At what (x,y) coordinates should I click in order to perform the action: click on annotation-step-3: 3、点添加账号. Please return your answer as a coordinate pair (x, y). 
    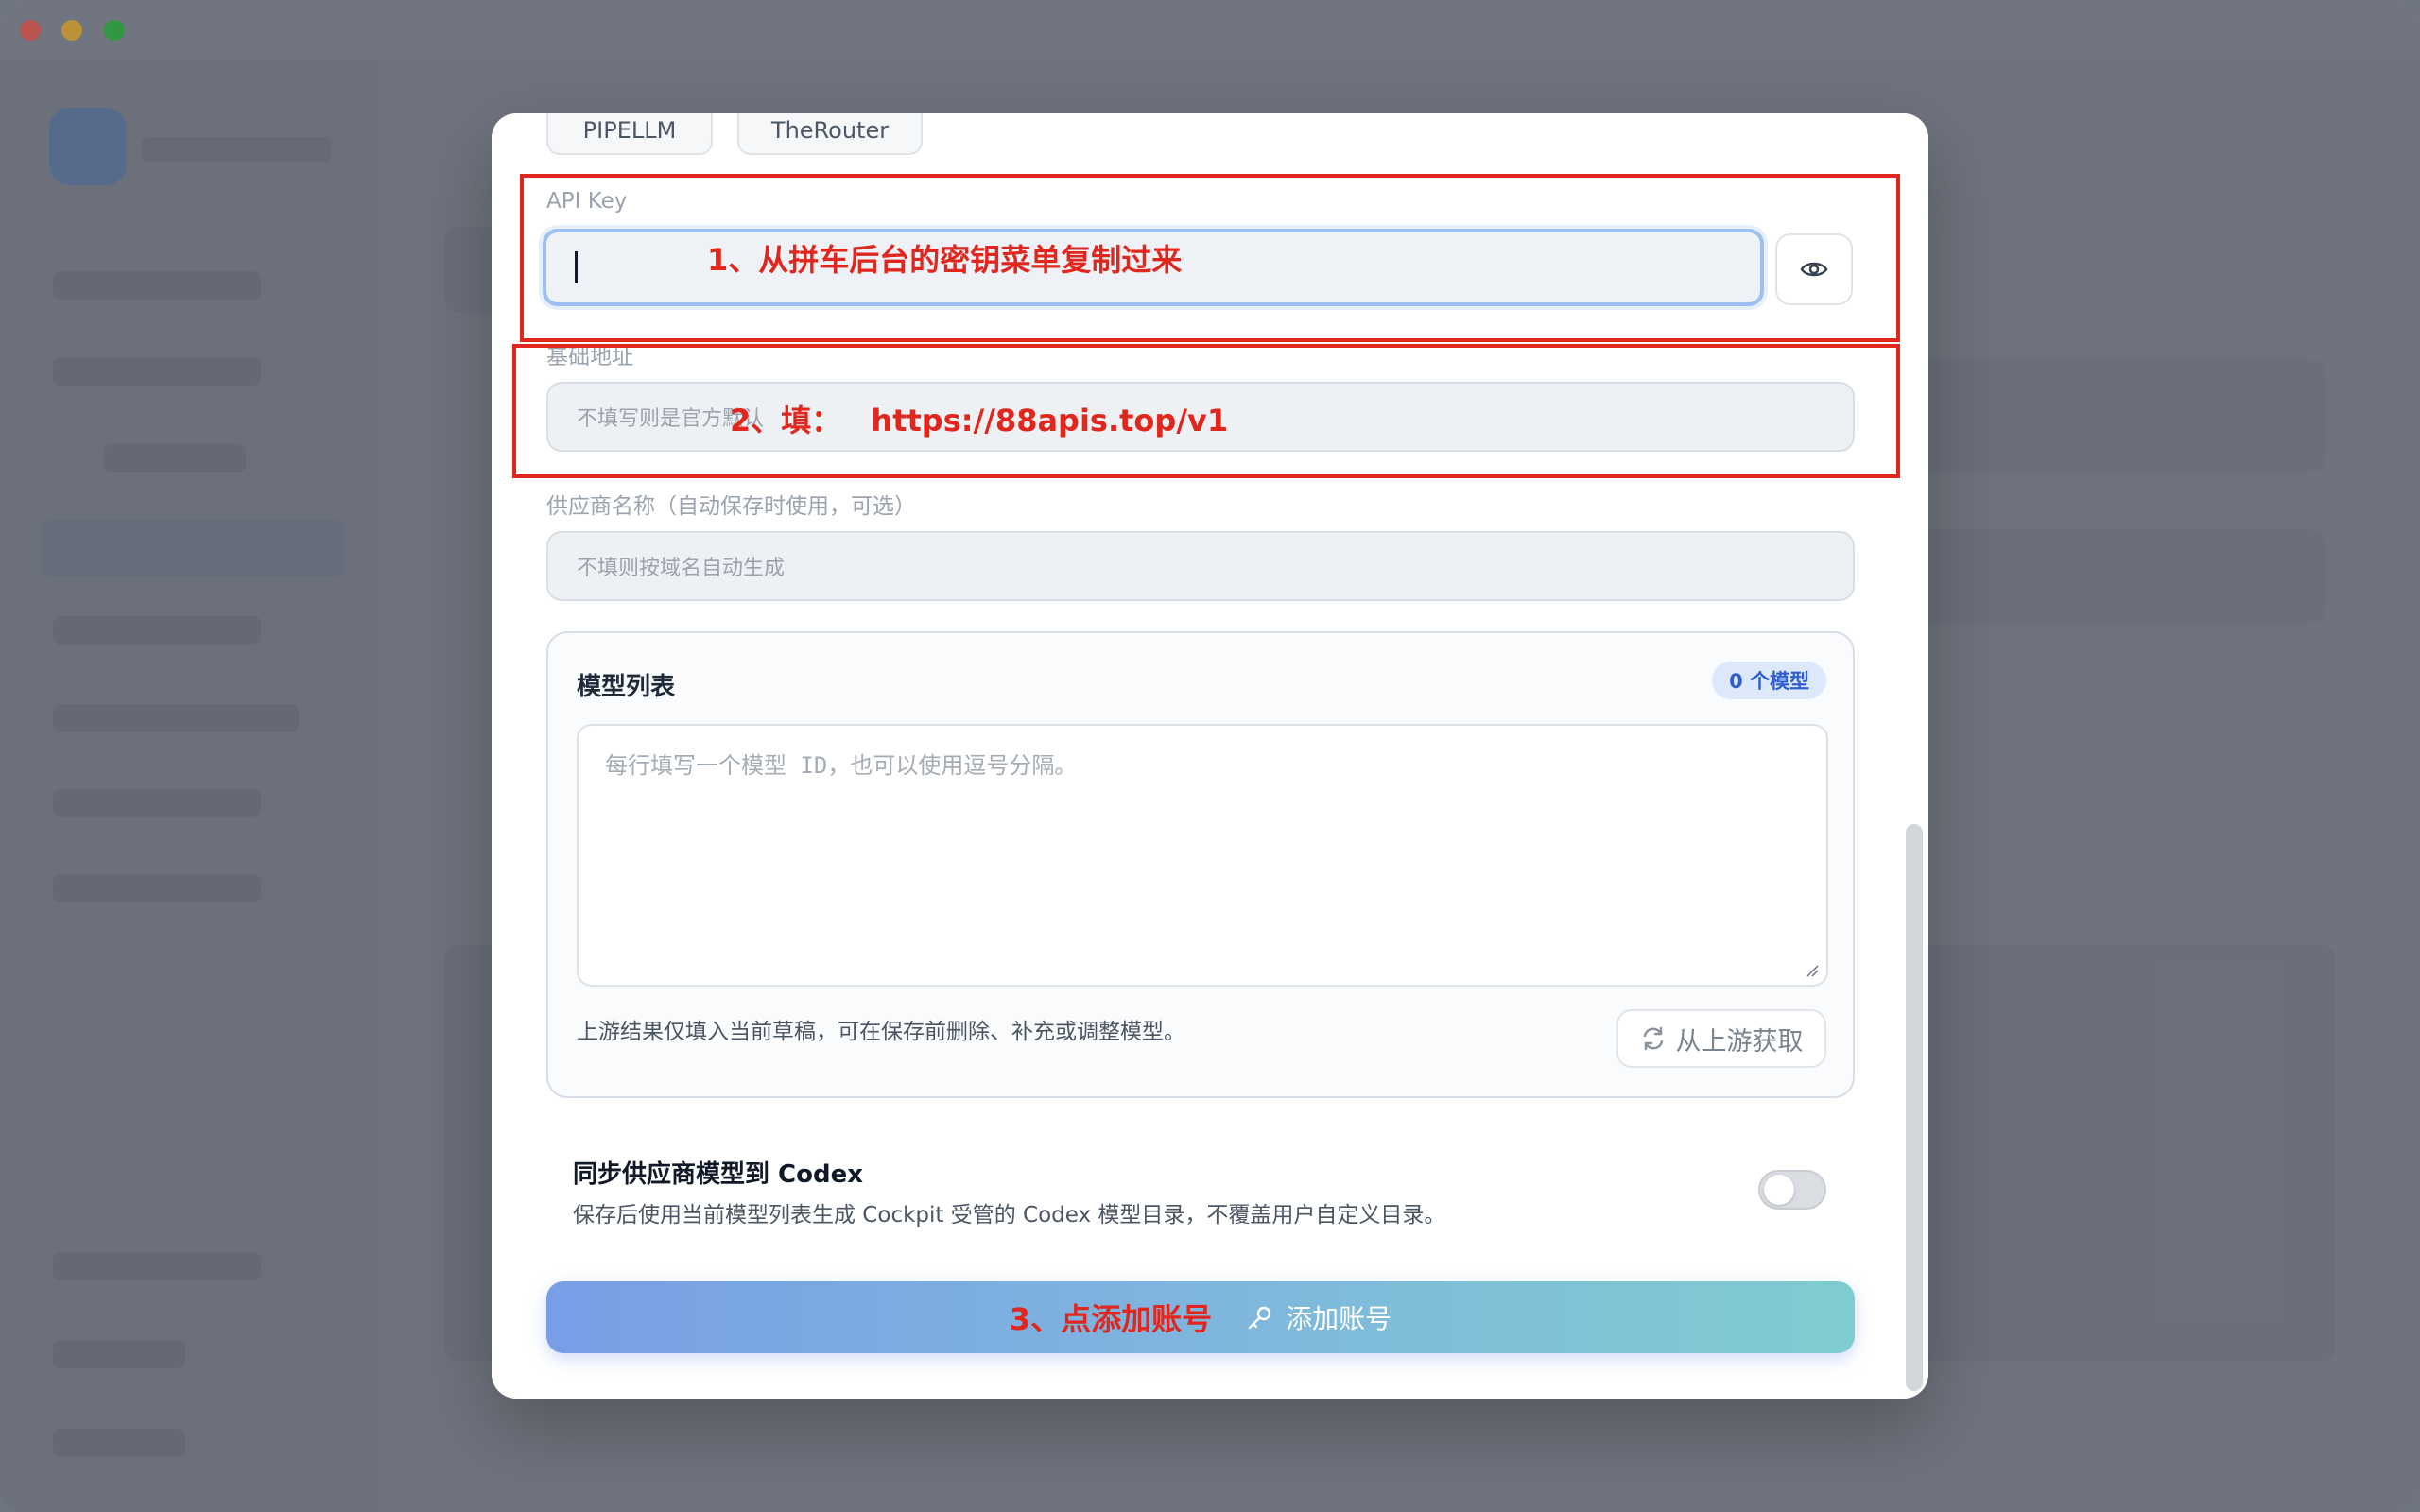
    Looking at the image, I should click on (1111, 1319).